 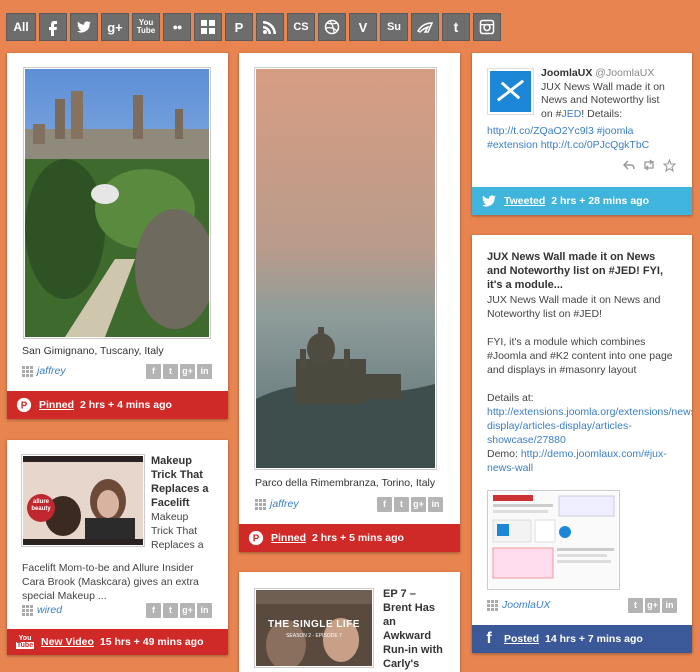 I want to click on video-title-line: Replaces a, so click(x=187, y=489).